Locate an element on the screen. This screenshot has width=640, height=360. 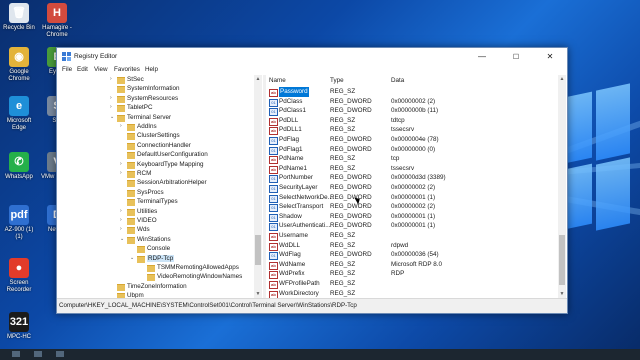
tree-node: TSMMRemotingAllowedApps is located at coordinates (189, 267).